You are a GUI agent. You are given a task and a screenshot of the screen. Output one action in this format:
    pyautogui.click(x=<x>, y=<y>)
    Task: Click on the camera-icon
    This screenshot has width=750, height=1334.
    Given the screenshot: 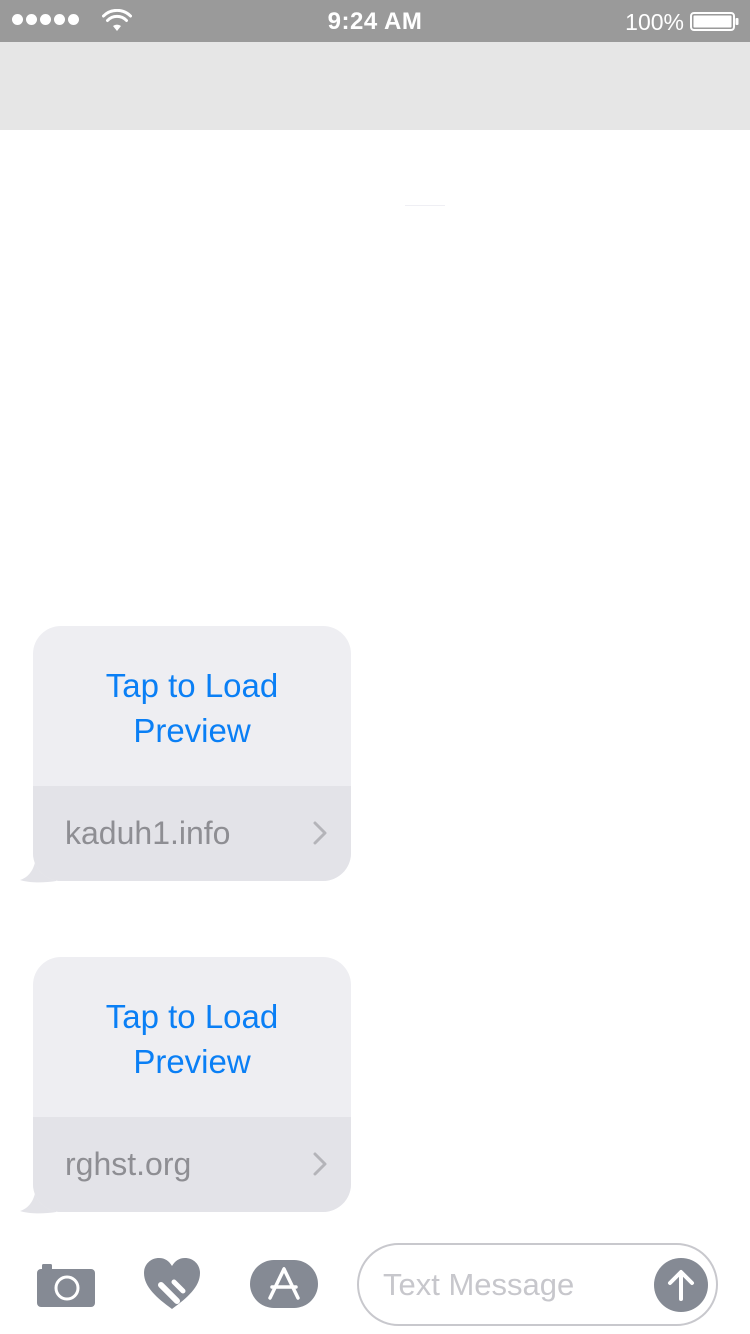 What is the action you would take?
    pyautogui.click(x=66, y=1285)
    